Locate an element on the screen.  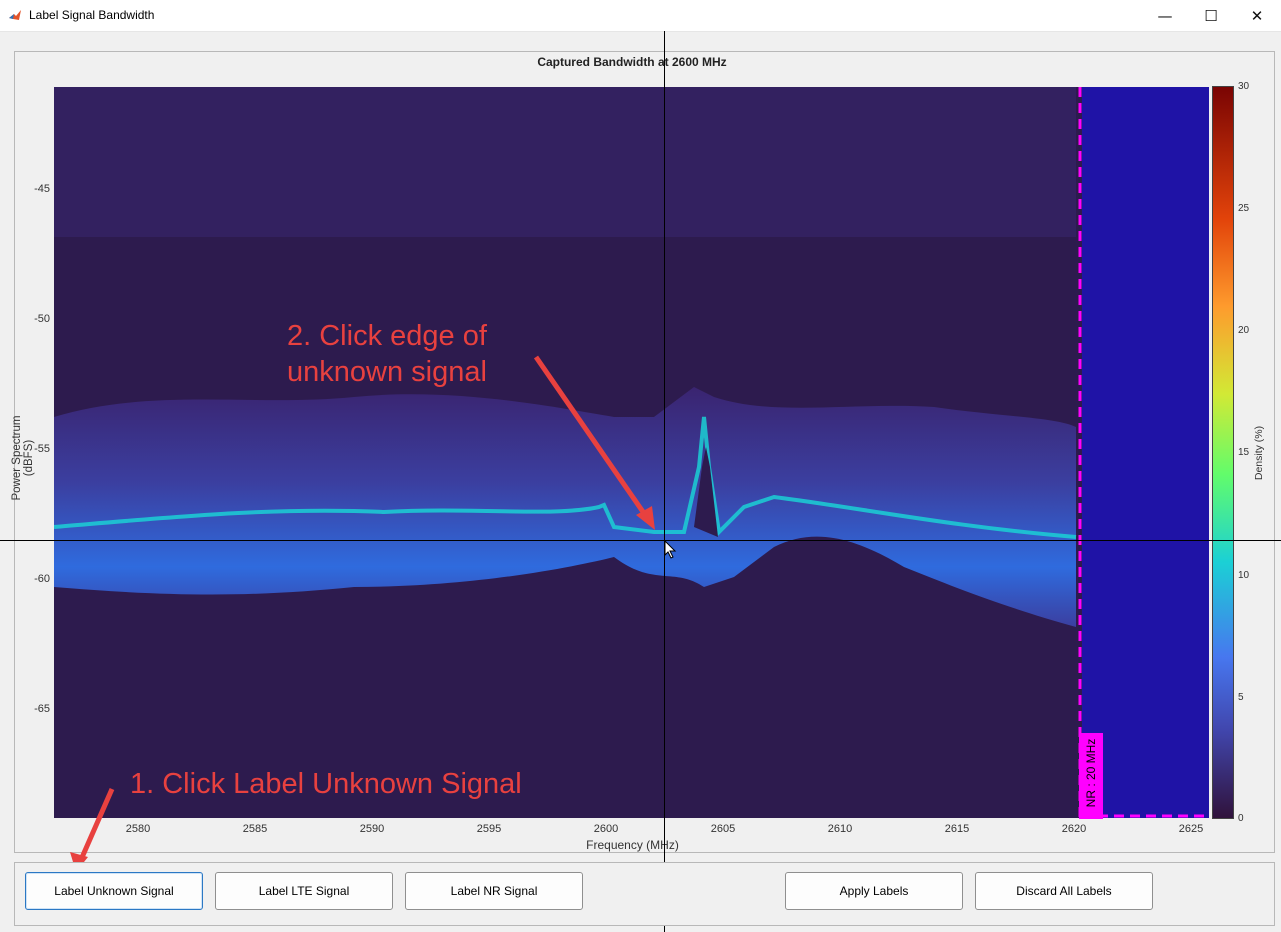
crosshair-vertical is located at coordinates (664, 481).